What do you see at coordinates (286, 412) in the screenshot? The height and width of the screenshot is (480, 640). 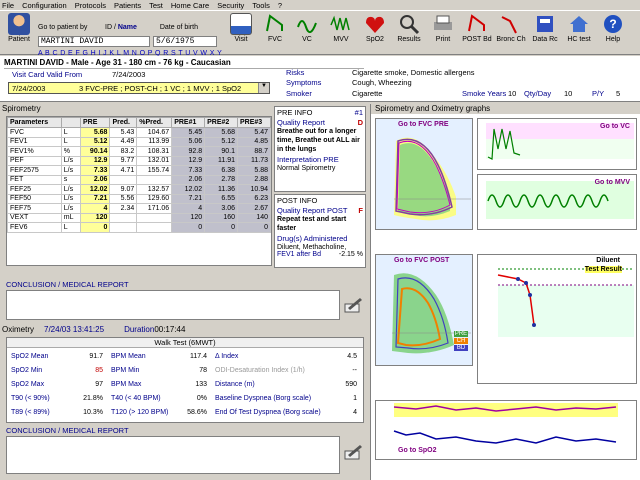 I see `list-item: End Of Test Dyspnea (Borg scale) 4` at bounding box center [286, 412].